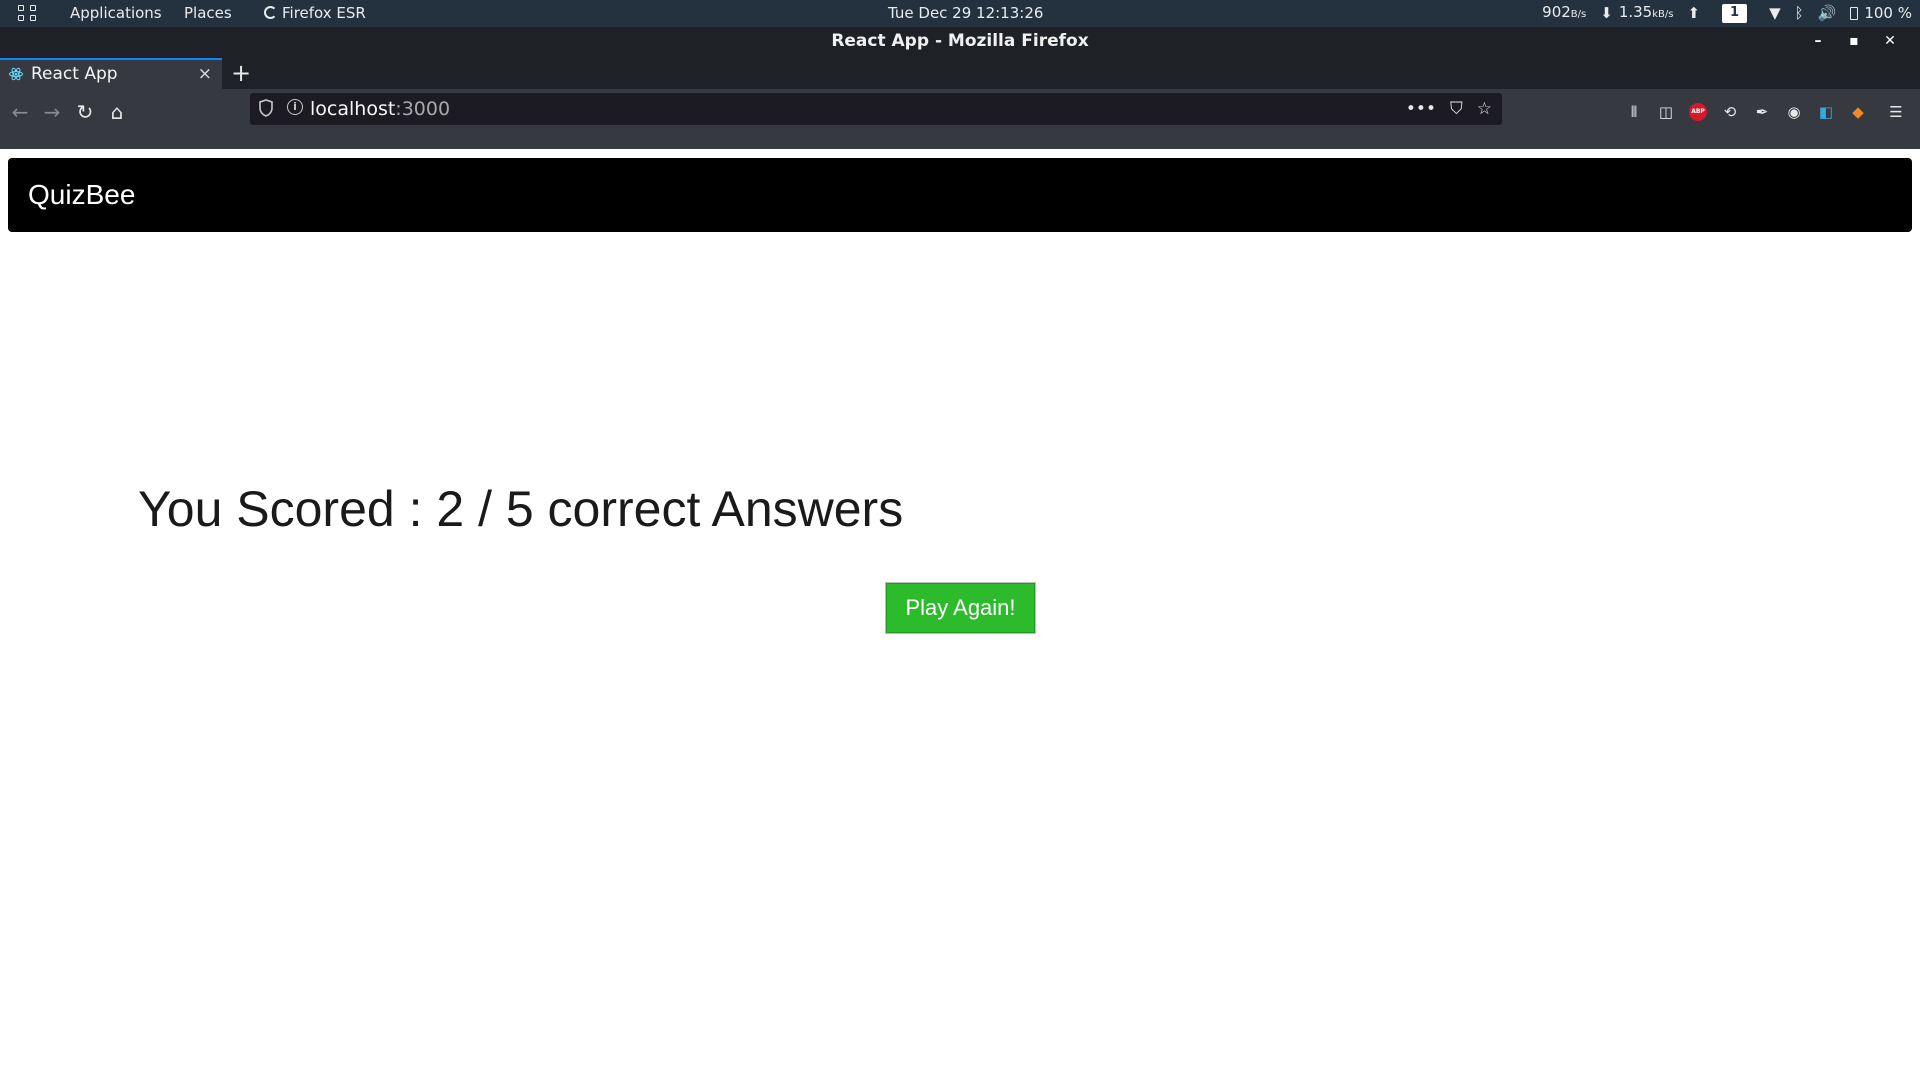 The height and width of the screenshot is (1080, 1920). Describe the element at coordinates (1484, 109) in the screenshot. I see `bookmark-star-icon: ☆` at that location.